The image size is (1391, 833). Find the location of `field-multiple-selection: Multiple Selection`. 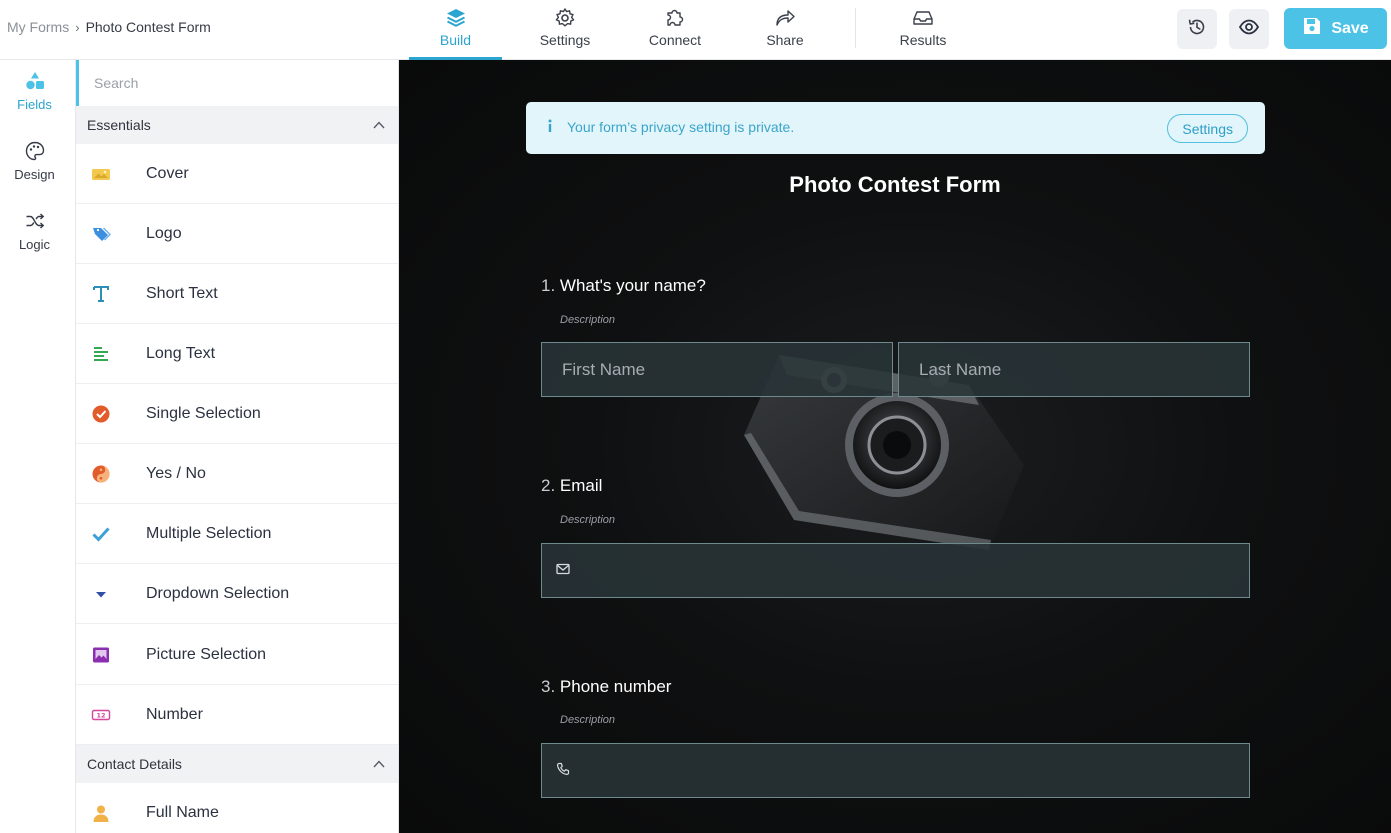

field-multiple-selection: Multiple Selection is located at coordinates (237, 534).